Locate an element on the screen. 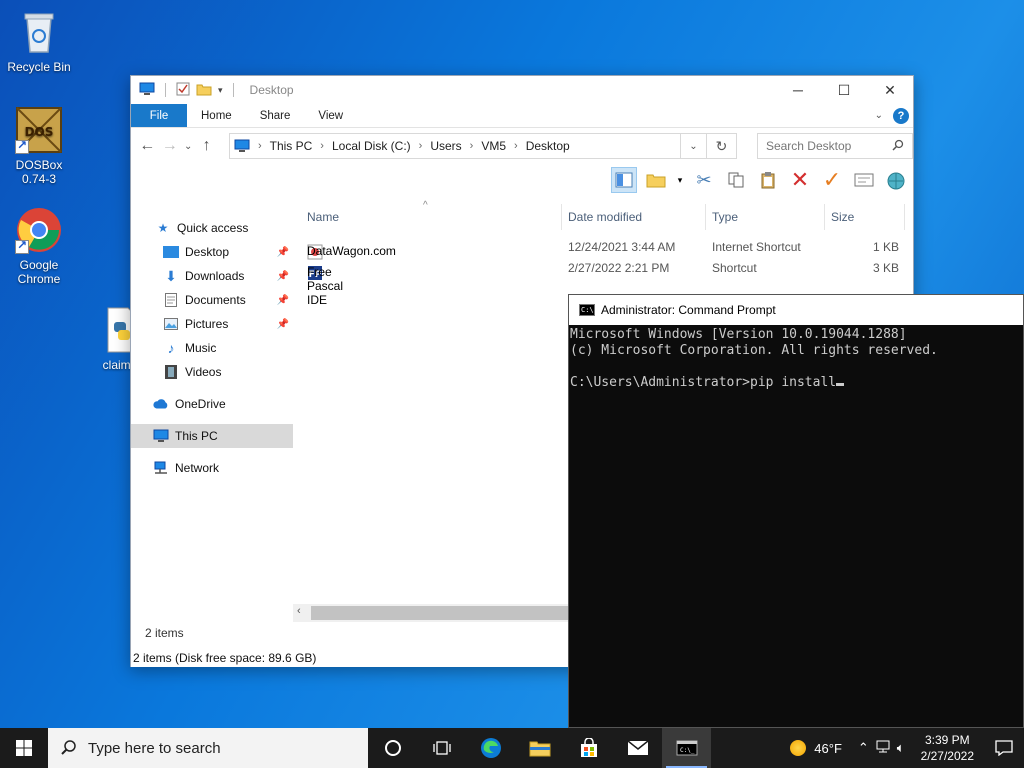 The image size is (1024, 768). nav-item-desktop: Desktop 📌 is located at coordinates (212, 252).